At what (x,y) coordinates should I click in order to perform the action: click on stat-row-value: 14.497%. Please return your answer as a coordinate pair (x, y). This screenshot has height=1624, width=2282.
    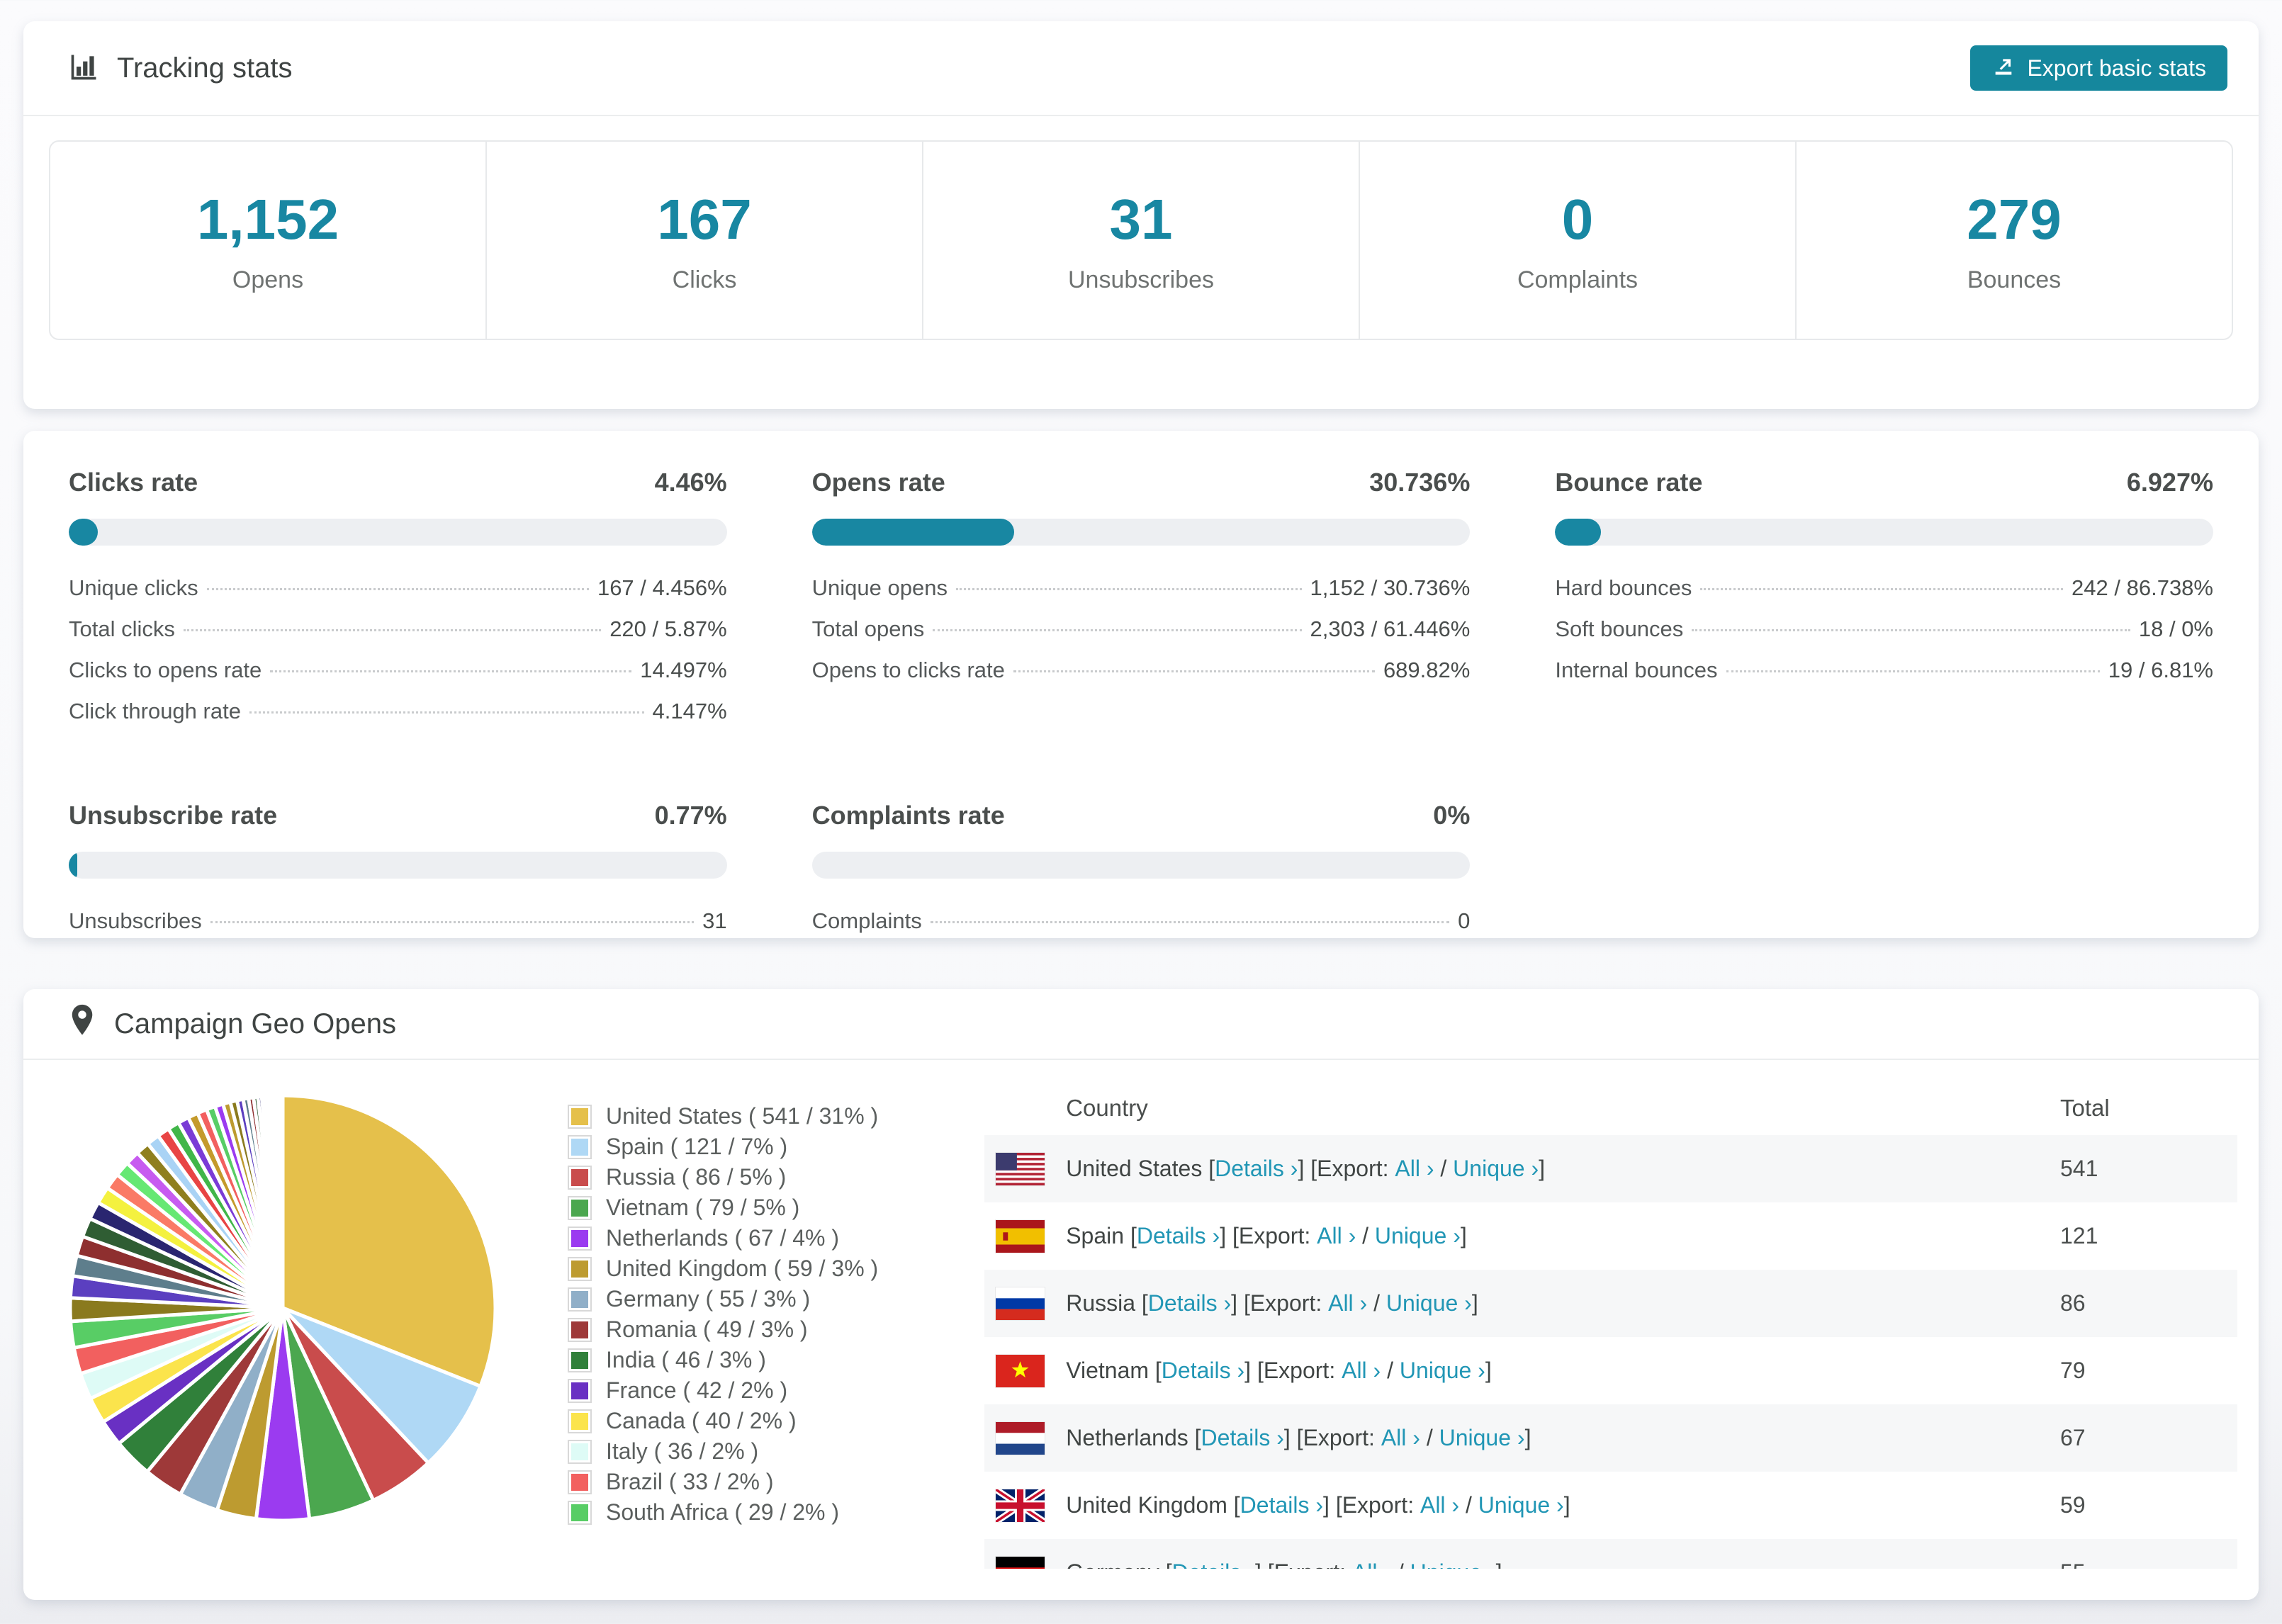
    Looking at the image, I should click on (684, 670).